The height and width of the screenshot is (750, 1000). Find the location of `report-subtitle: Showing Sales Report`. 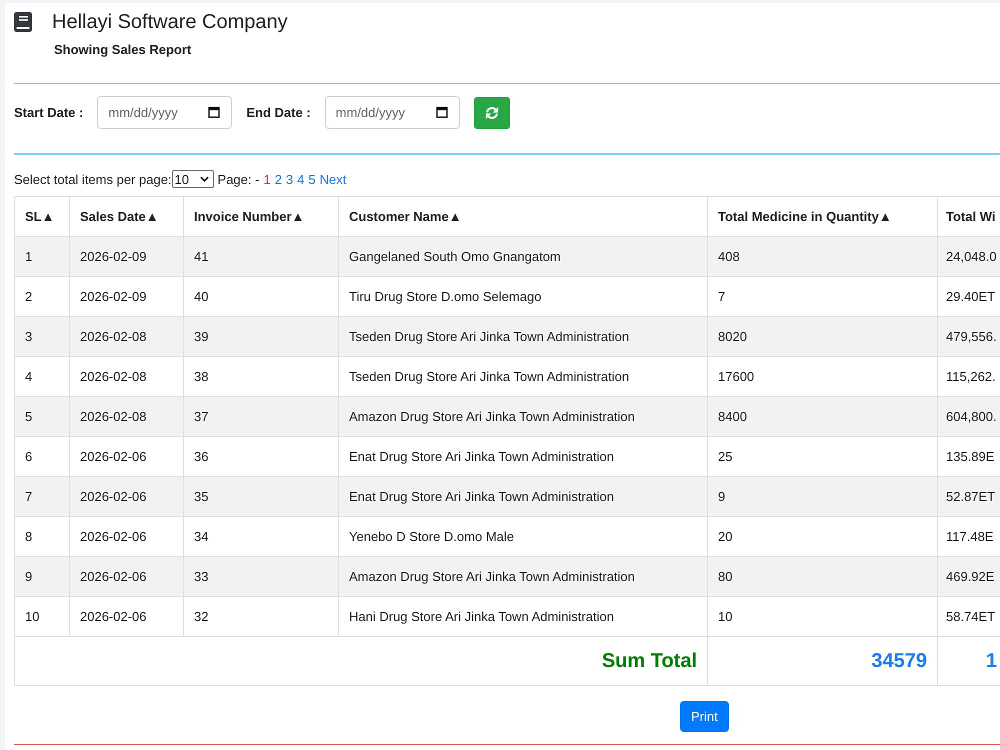

report-subtitle: Showing Sales Report is located at coordinates (123, 50).